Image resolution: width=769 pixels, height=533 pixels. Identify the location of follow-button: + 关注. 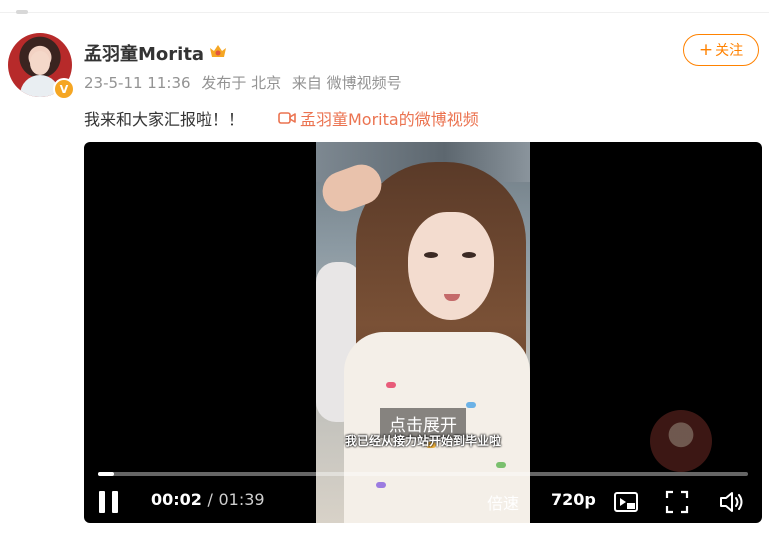
(721, 50).